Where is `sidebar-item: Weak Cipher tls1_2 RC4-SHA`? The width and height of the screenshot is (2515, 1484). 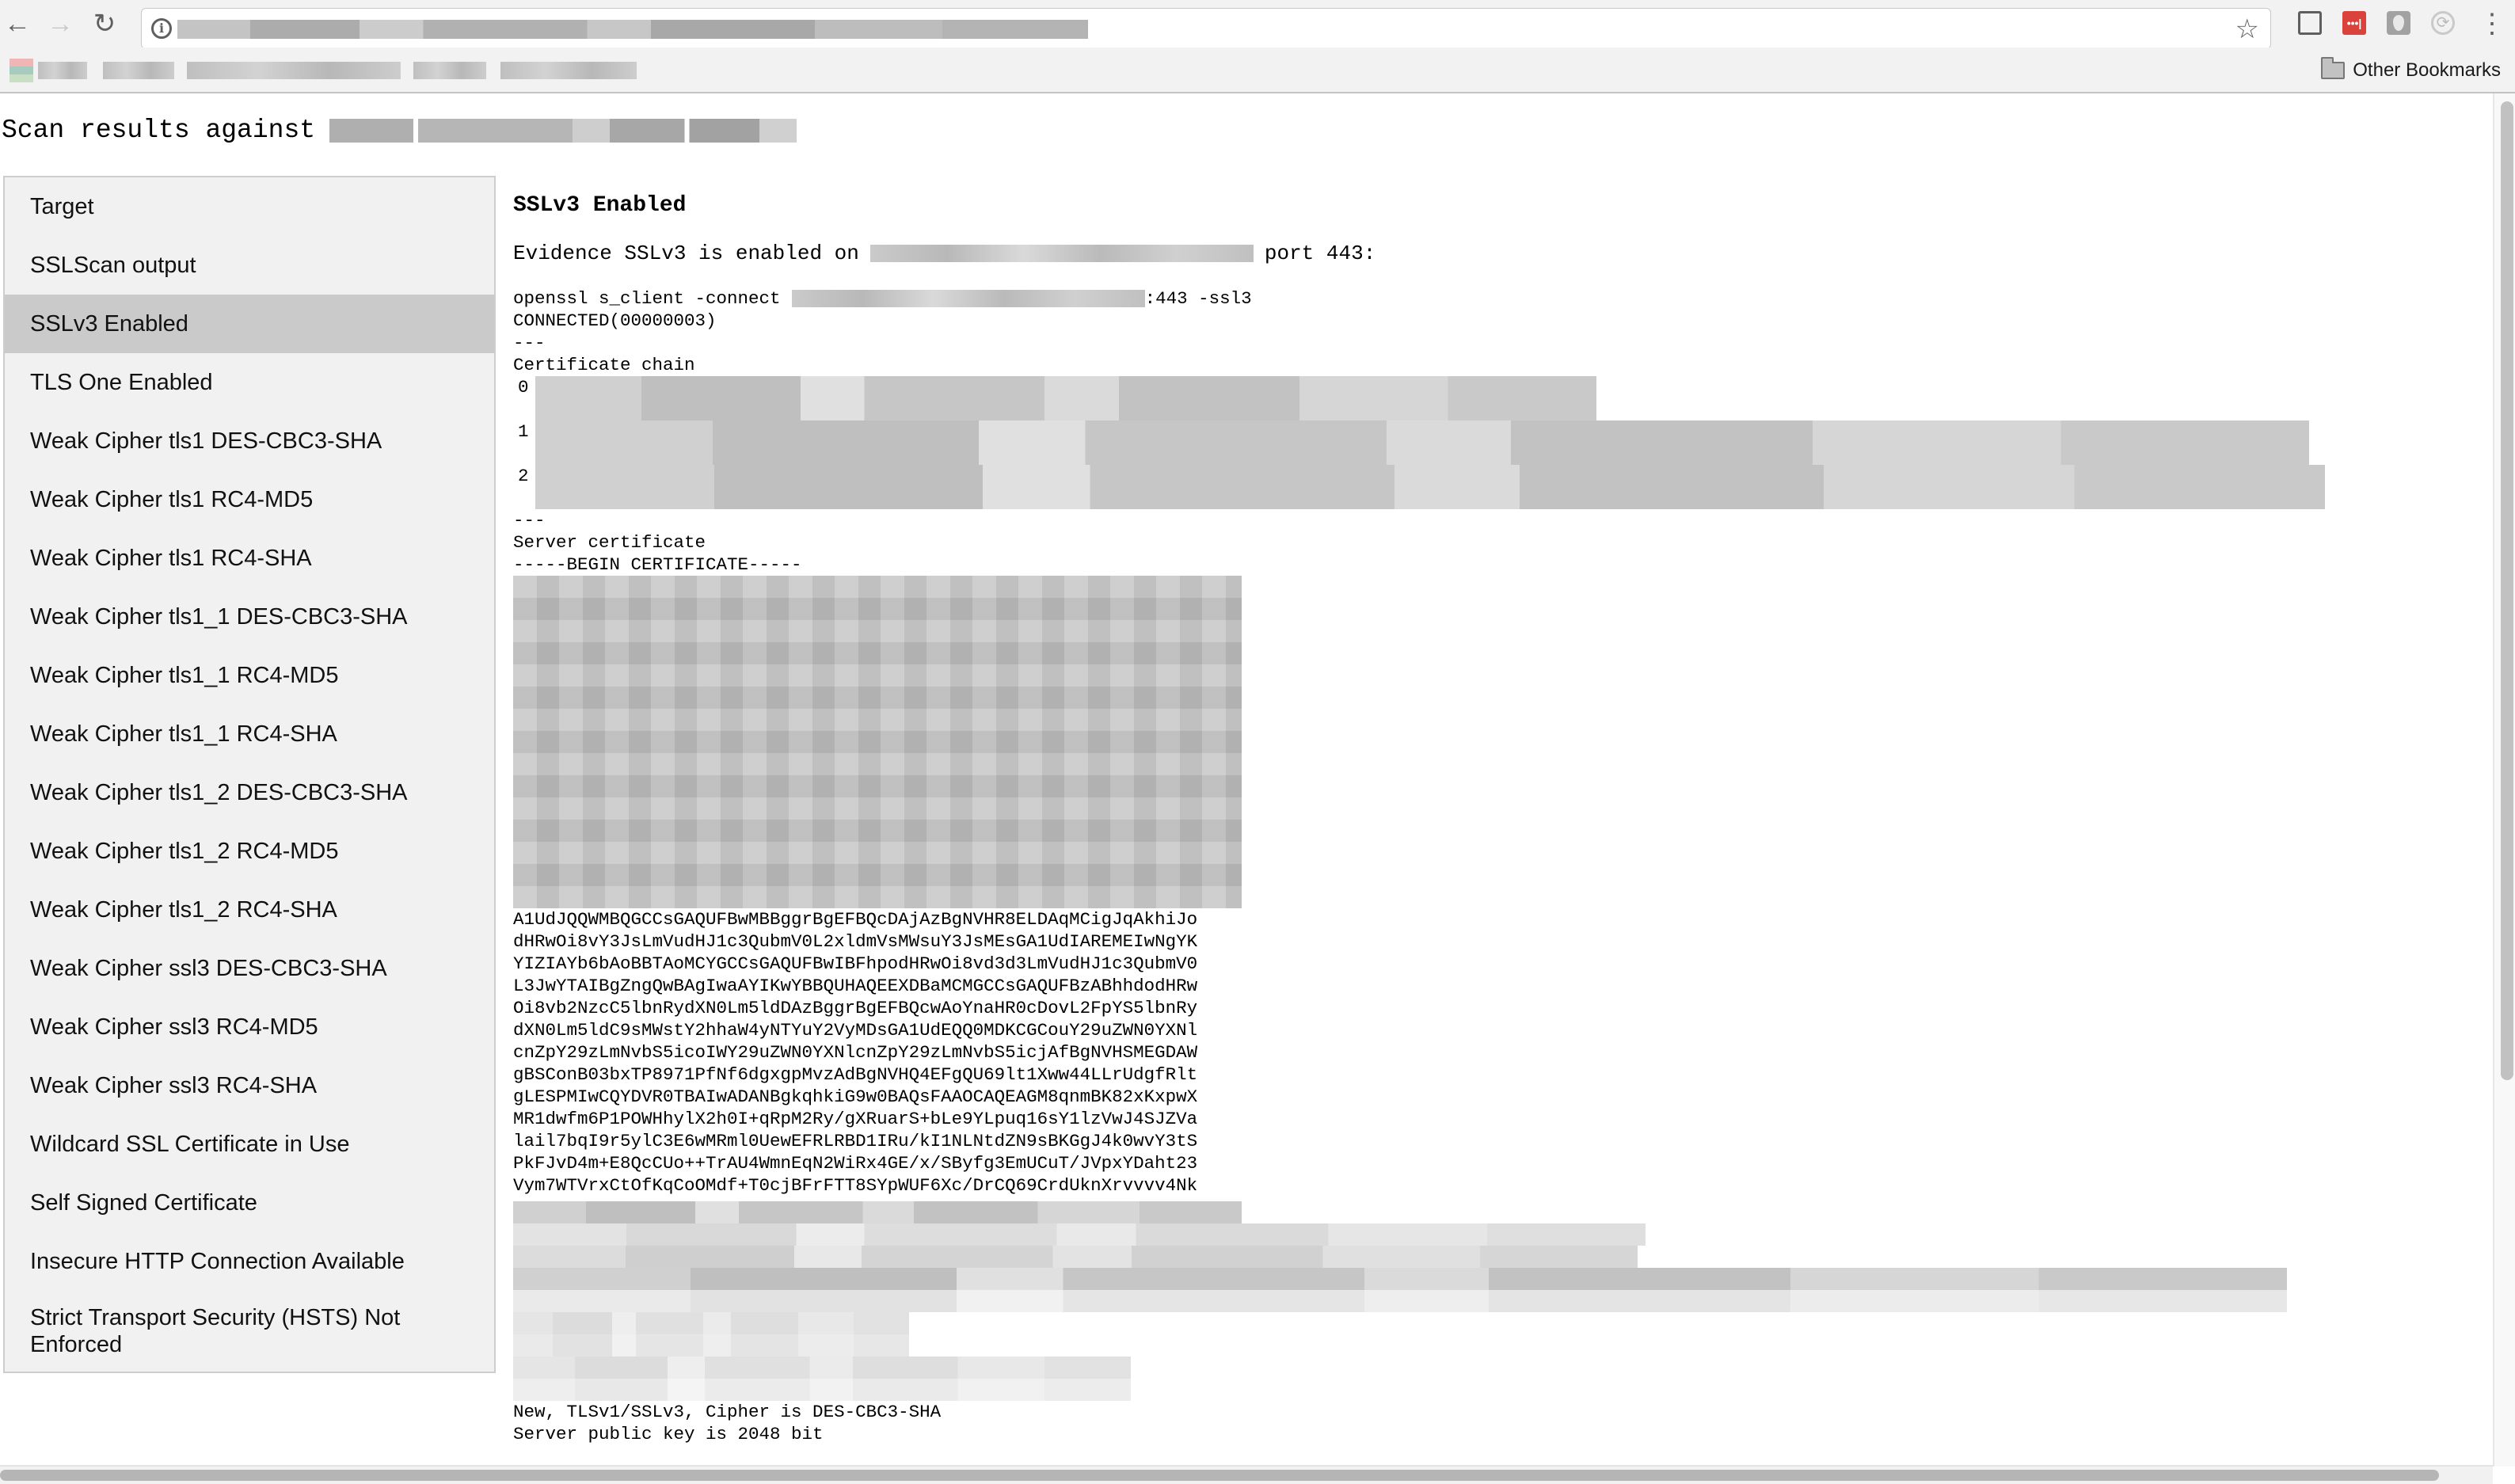
sidebar-item: Weak Cipher tls1_2 RC4-SHA is located at coordinates (249, 910).